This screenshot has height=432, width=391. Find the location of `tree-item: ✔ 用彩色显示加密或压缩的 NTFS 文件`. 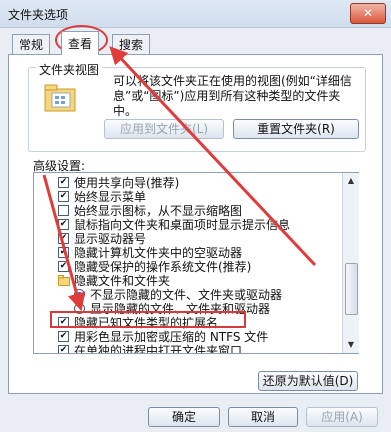

tree-item: ✔ 用彩色显示加密或压缩的 NTFS 文件 is located at coordinates (189, 337).